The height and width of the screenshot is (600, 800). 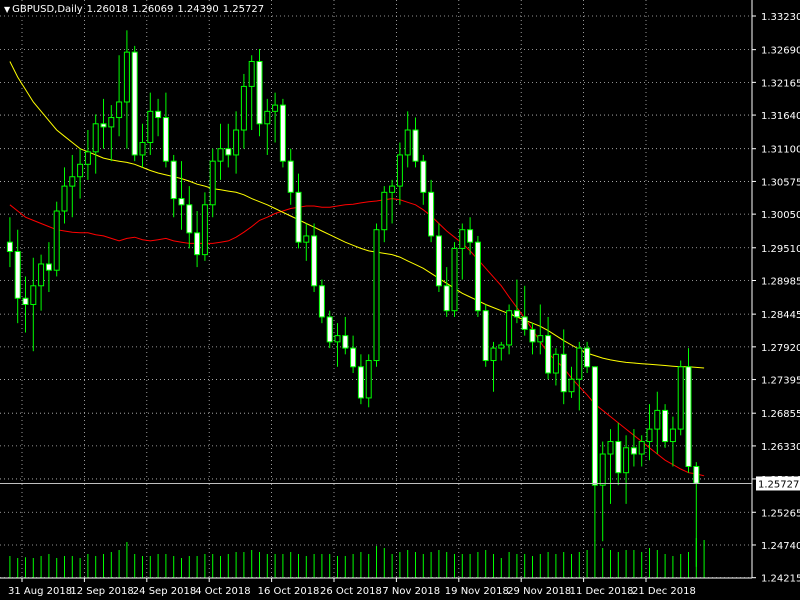 I want to click on y-tick-label: 1.28985, so click(x=780, y=281).